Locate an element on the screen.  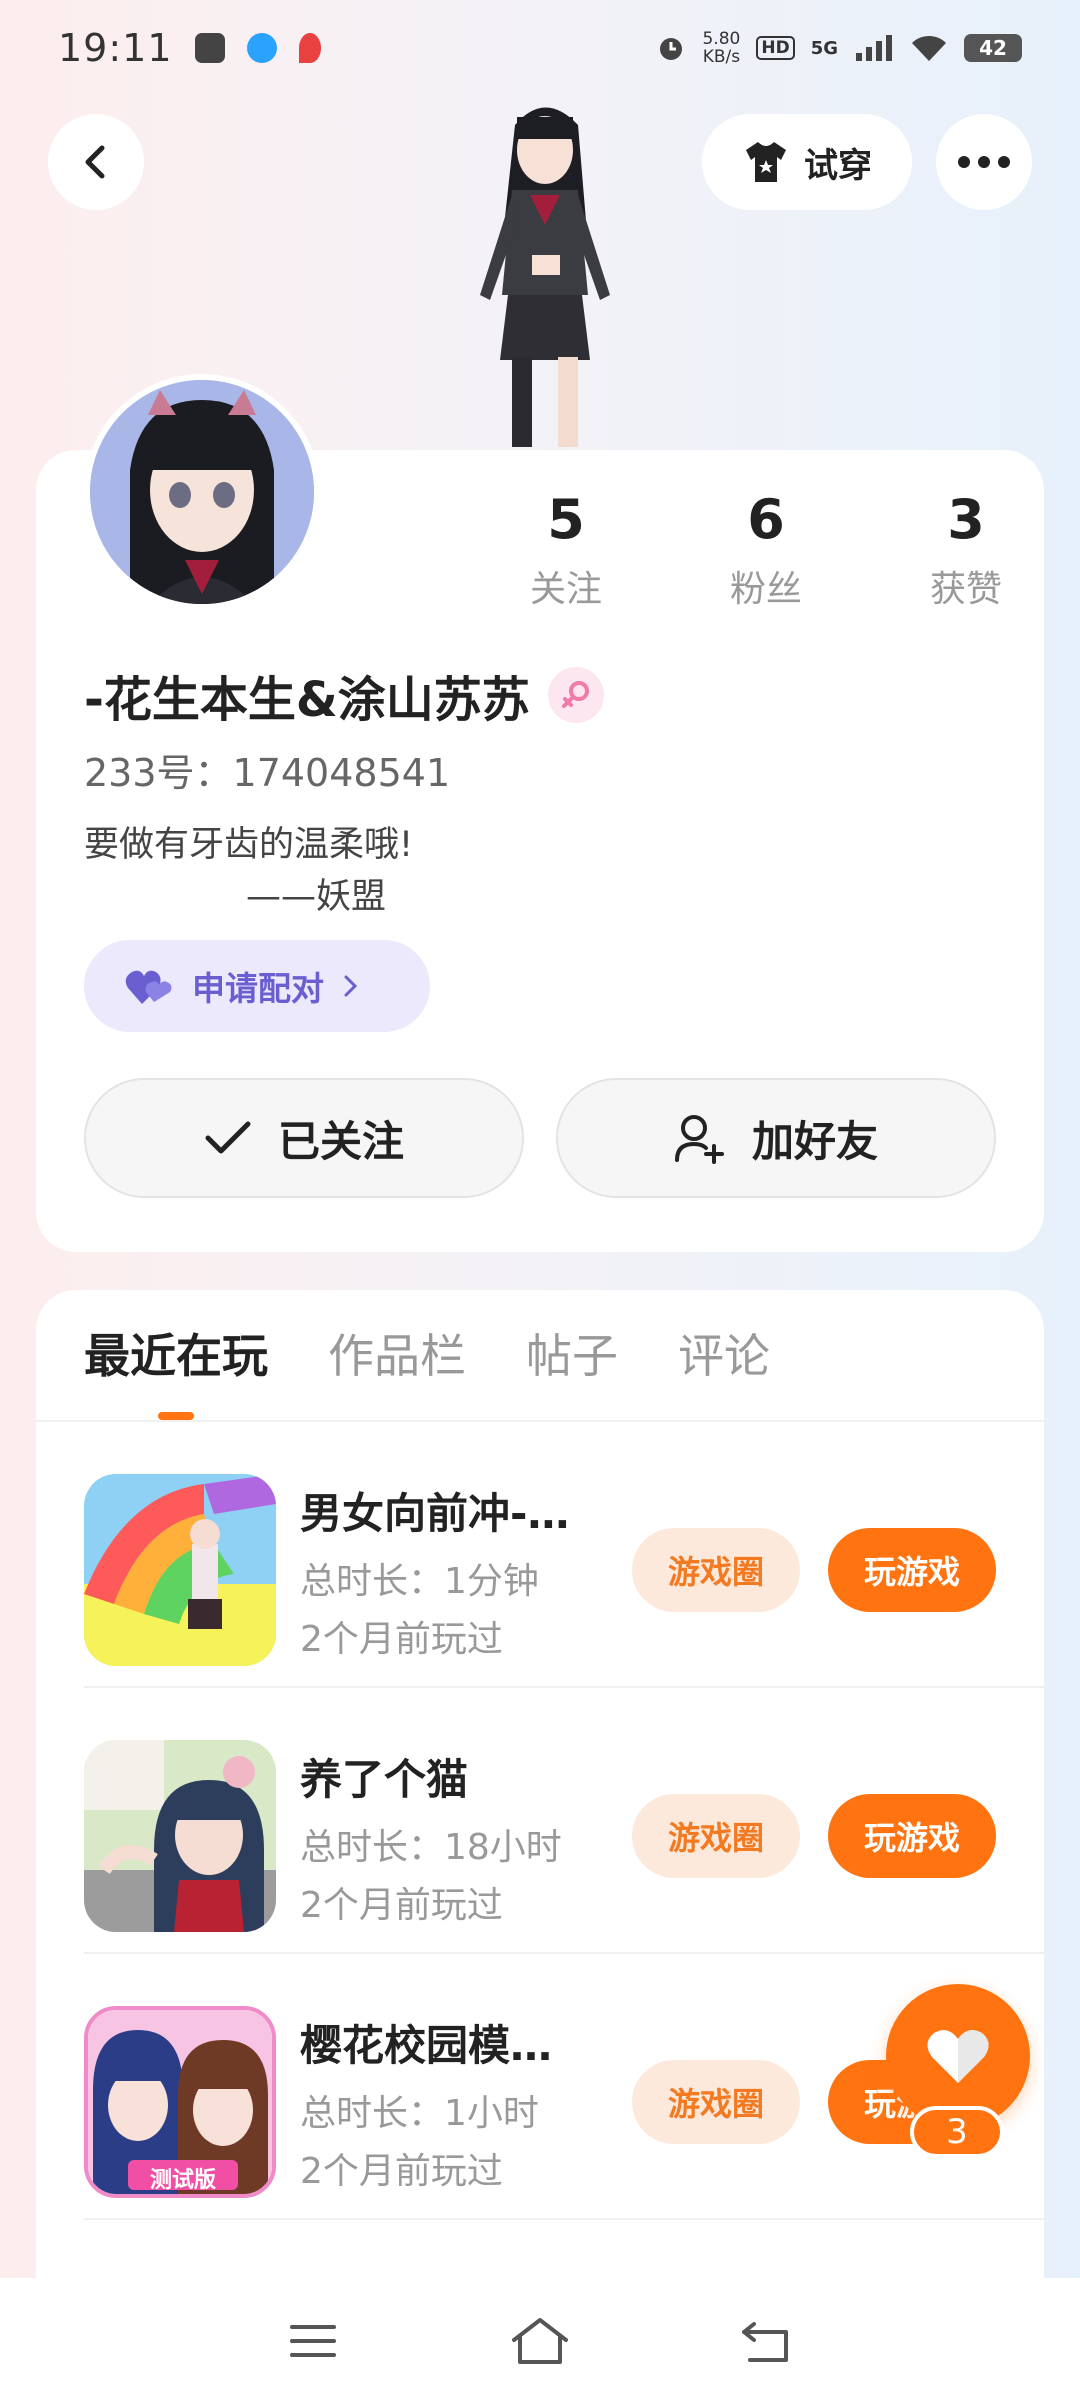
tab-works: 作品栏 is located at coordinates (397, 1353).